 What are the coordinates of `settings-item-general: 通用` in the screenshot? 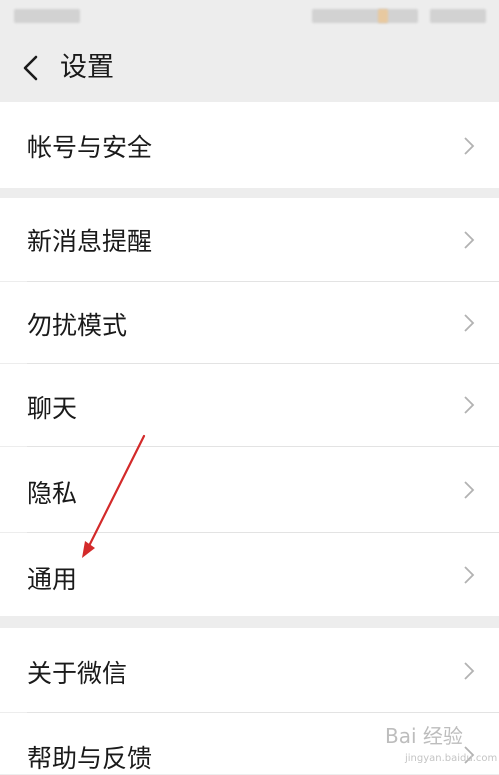 It's located at (249, 574).